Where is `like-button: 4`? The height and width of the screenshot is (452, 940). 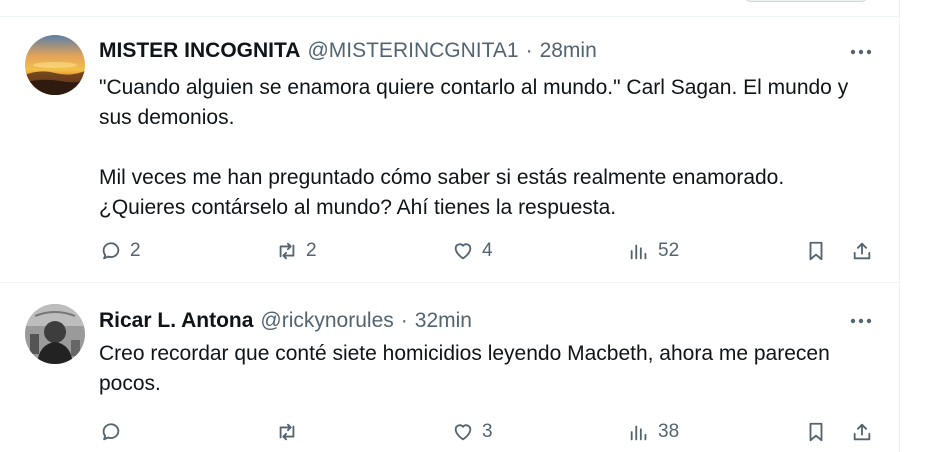
like-button: 4 is located at coordinates (472, 251).